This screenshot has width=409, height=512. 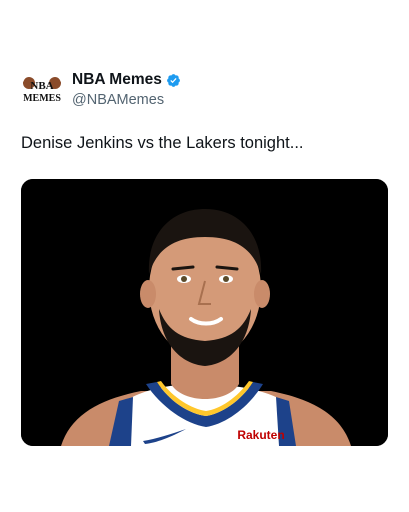 What do you see at coordinates (126, 89) in the screenshot?
I see `author-names: NBA Memes @NBAMemes` at bounding box center [126, 89].